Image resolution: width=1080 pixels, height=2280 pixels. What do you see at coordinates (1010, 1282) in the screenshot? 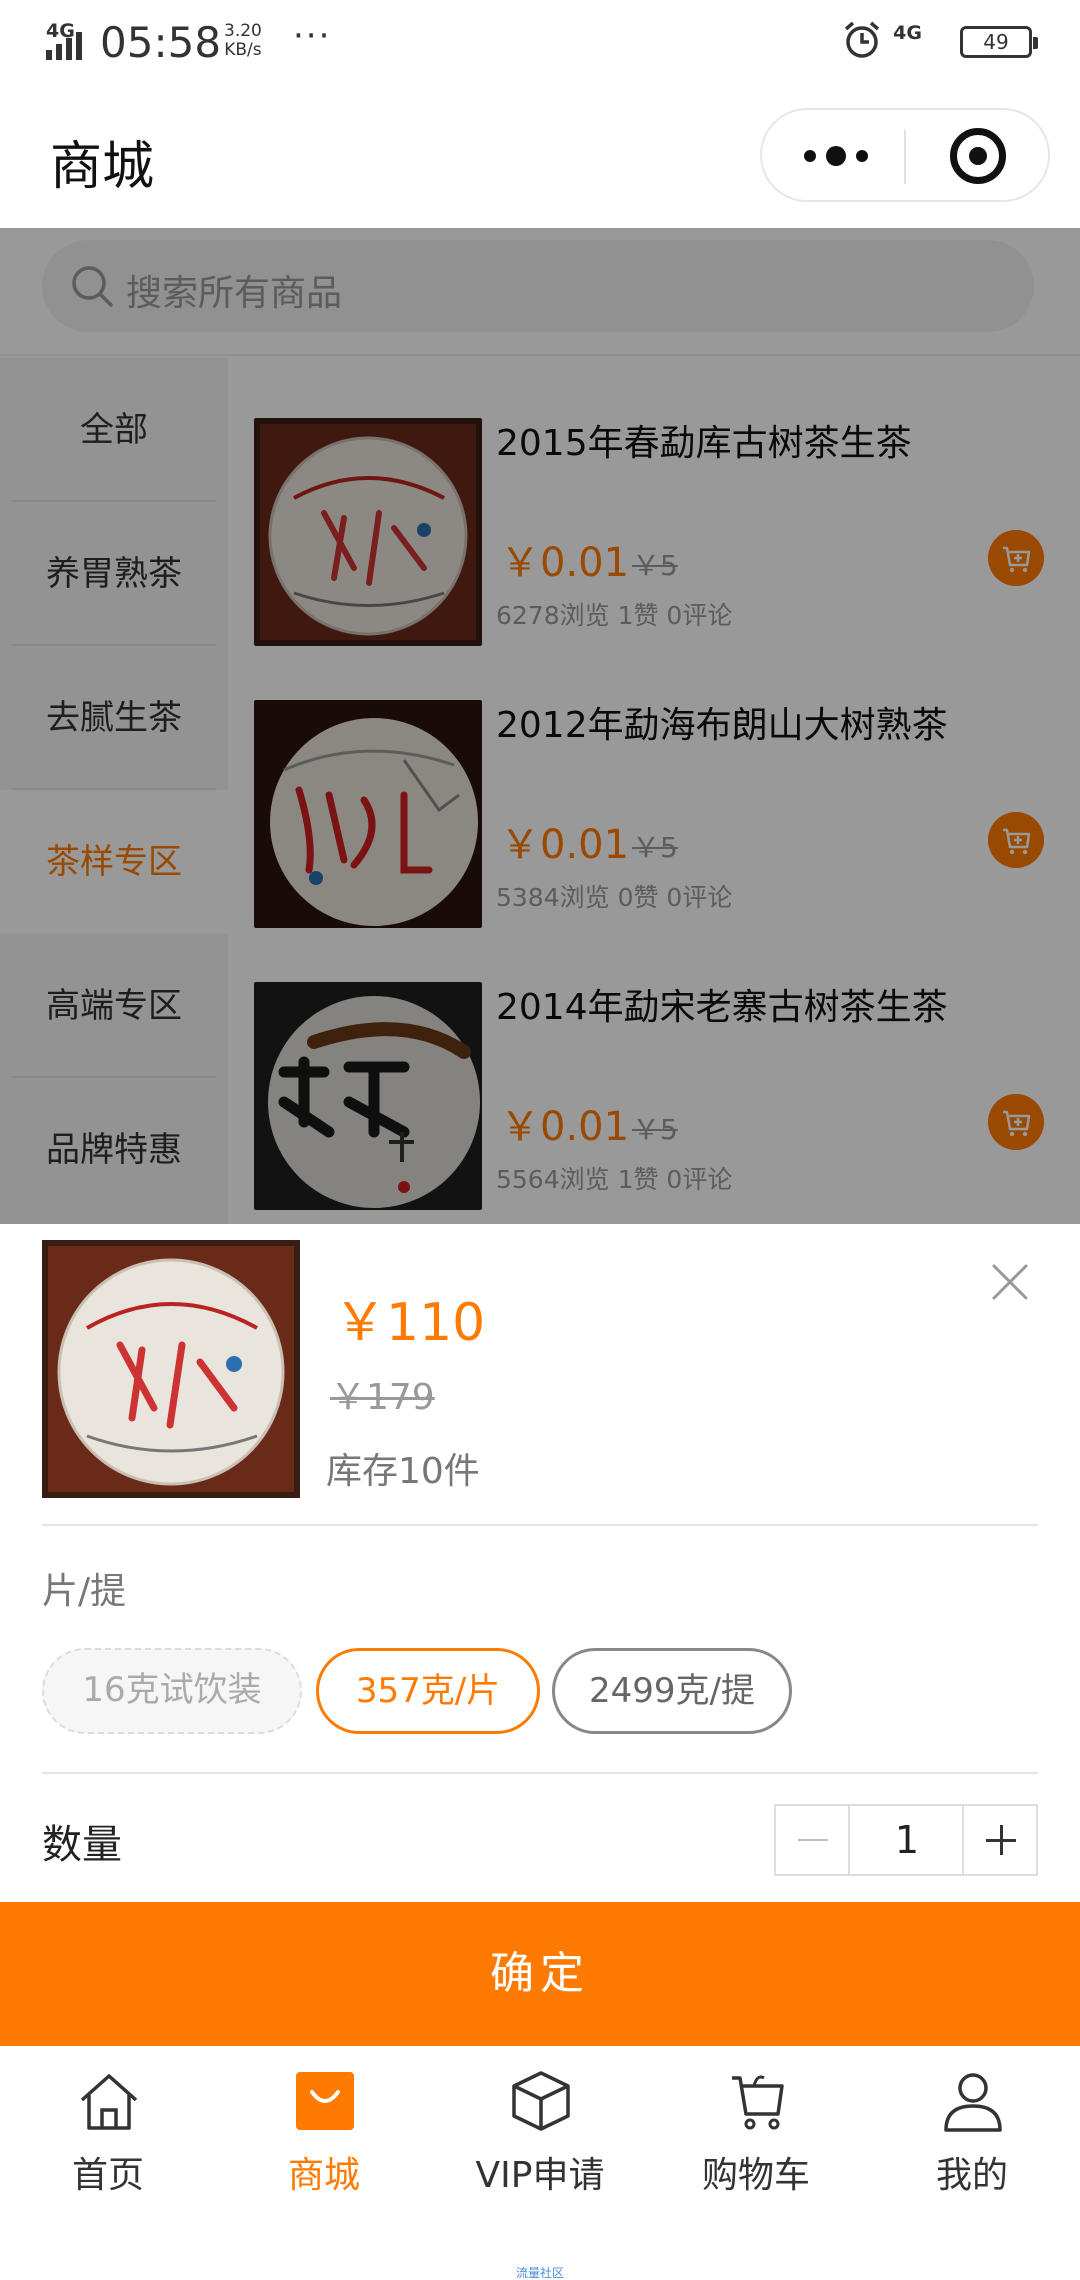
I see `close-icon` at bounding box center [1010, 1282].